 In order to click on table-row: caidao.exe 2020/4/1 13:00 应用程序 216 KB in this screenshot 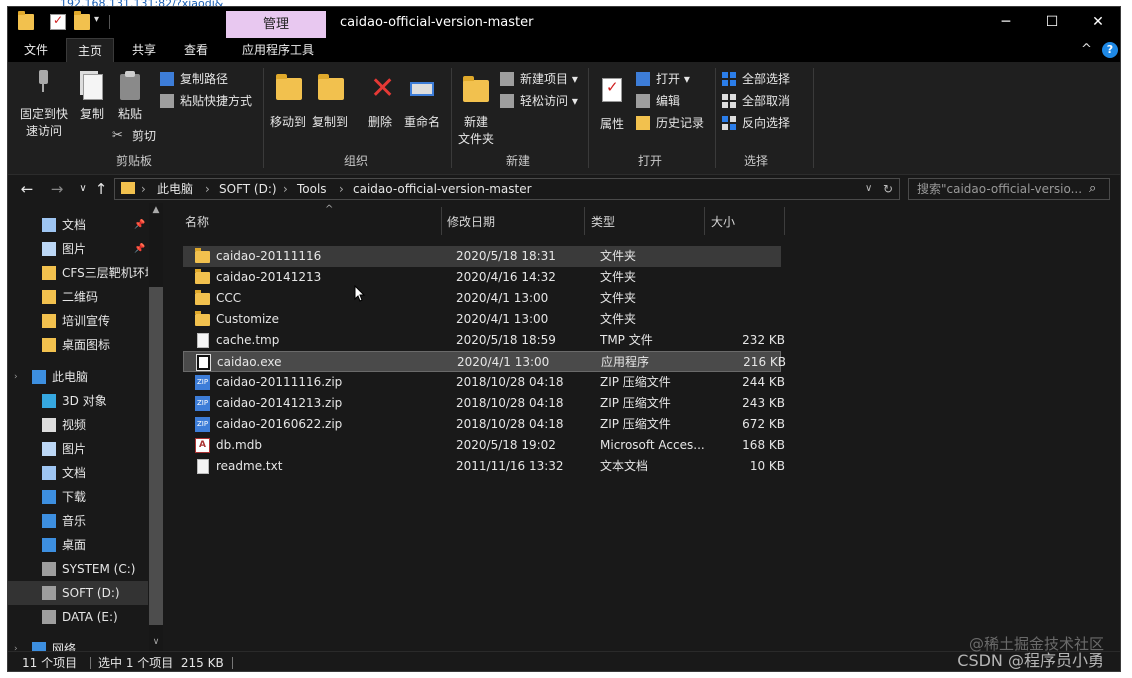, I will do `click(484, 361)`.